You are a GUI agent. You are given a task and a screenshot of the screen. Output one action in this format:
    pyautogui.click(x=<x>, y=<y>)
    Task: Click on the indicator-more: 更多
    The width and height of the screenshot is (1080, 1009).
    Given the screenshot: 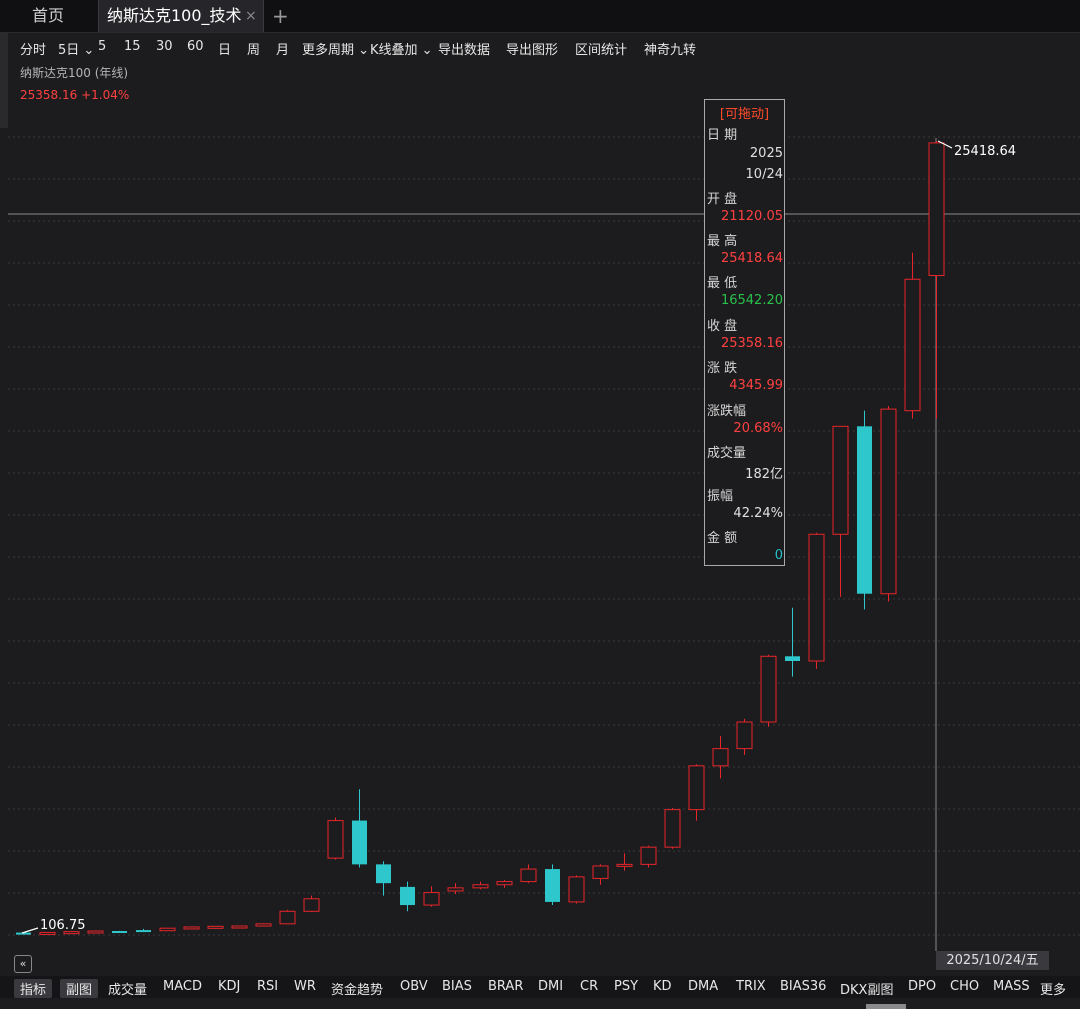 What is the action you would take?
    pyautogui.click(x=1053, y=988)
    